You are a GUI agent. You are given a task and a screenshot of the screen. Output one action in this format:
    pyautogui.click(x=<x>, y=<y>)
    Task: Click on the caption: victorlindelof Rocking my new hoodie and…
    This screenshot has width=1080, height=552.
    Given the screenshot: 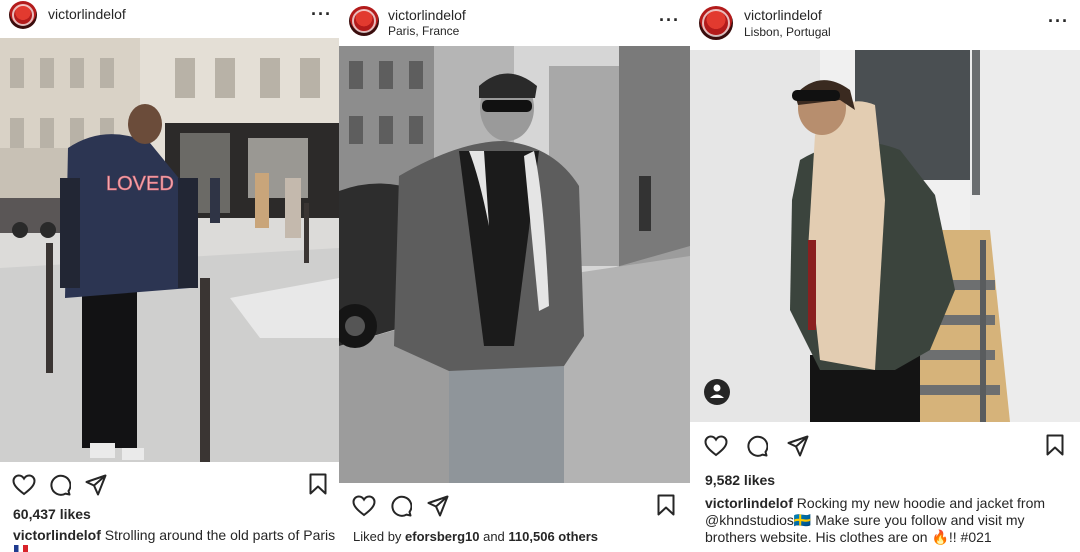 What is the action you would take?
    pyautogui.click(x=886, y=520)
    